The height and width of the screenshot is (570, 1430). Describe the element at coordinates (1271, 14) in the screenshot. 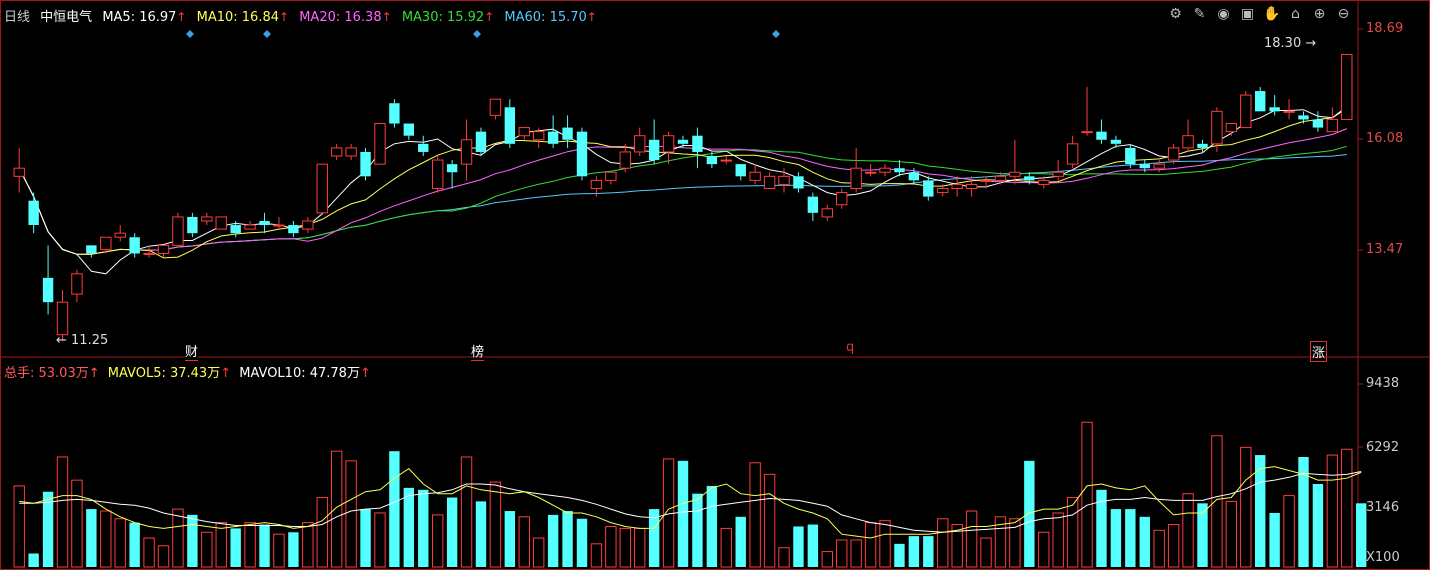

I see `hand-icon: ✋` at that location.